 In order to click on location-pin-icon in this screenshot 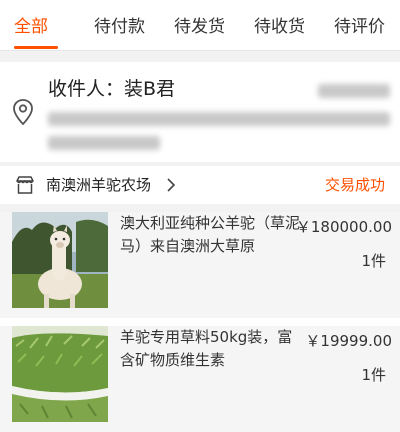, I will do `click(23, 112)`.